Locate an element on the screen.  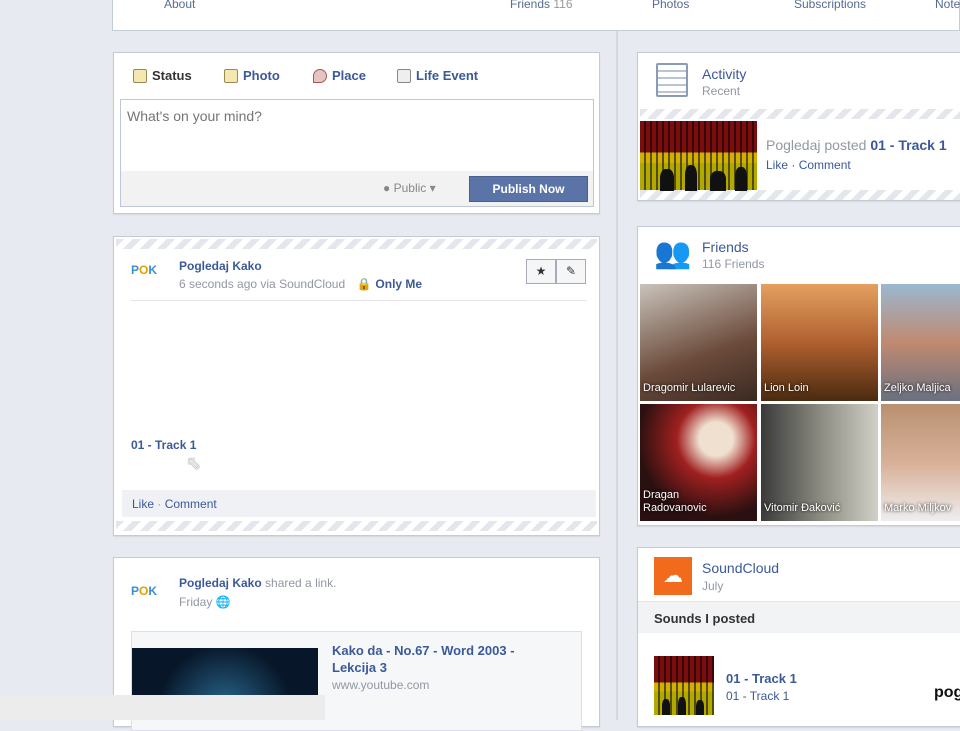
nav-subscriptions: Subscriptions is located at coordinates (830, 5).